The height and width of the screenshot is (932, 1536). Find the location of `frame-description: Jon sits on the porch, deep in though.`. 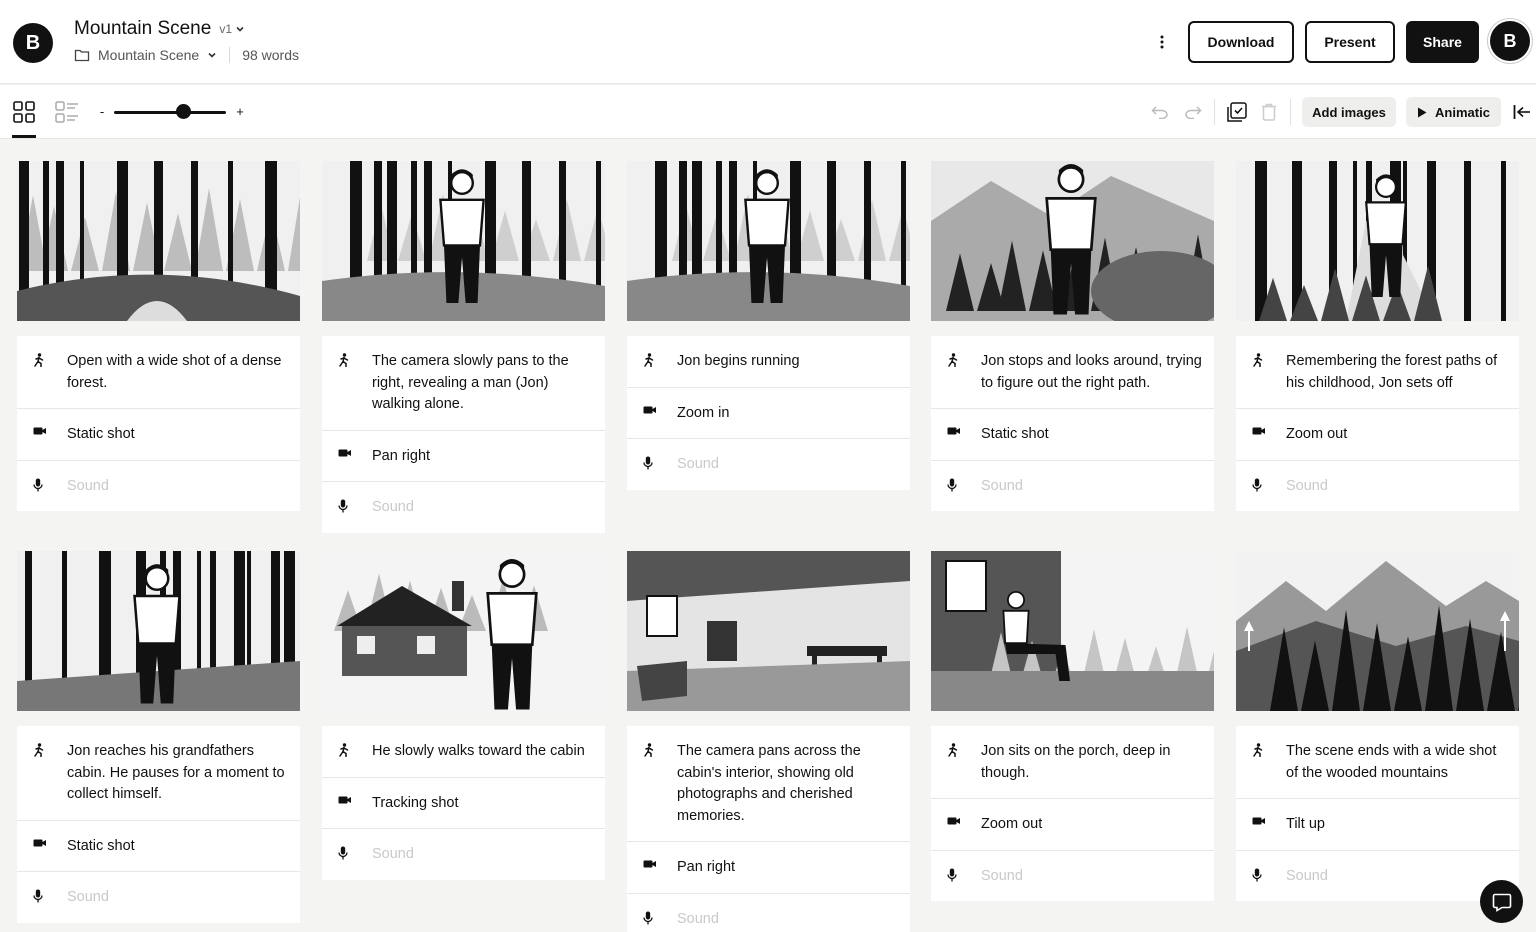

frame-description: Jon sits on the porch, deep in though. is located at coordinates (1092, 762).